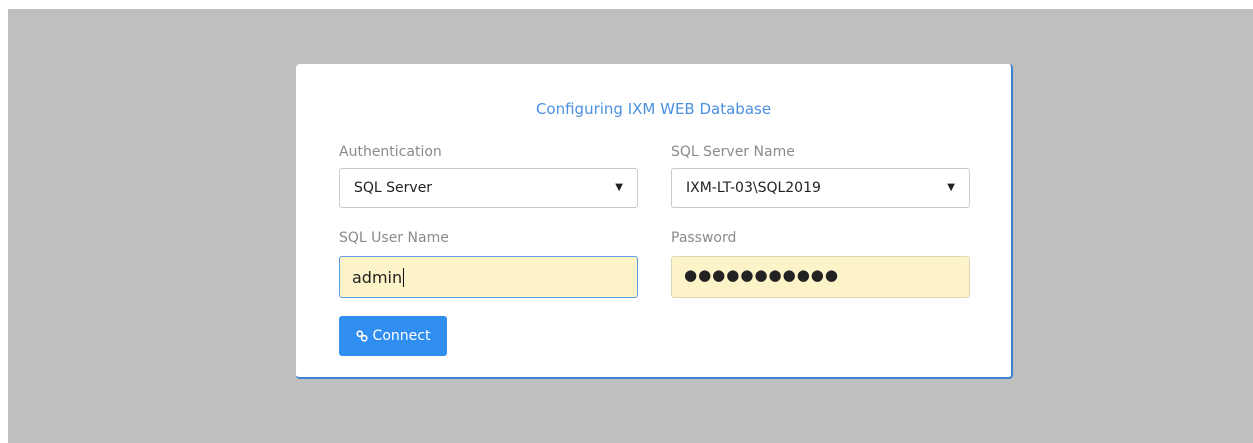 This screenshot has width=1253, height=443. Describe the element at coordinates (733, 152) in the screenshot. I see `sql-server-name-label: SQL Server Name` at that location.